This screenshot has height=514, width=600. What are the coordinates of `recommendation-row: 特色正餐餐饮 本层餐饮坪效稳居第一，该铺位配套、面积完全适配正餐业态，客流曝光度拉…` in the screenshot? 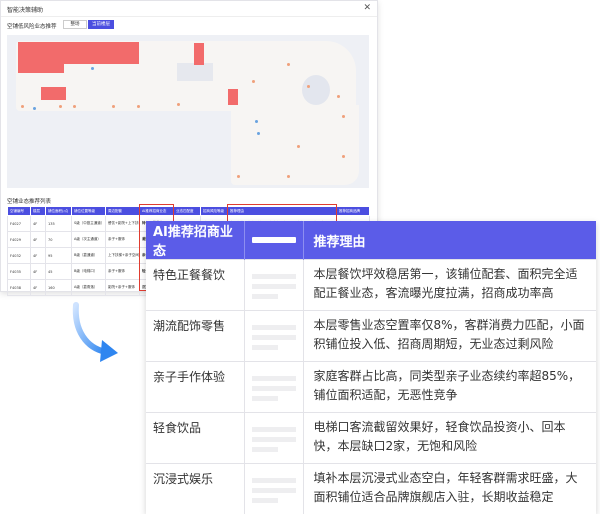 It's located at (371, 285).